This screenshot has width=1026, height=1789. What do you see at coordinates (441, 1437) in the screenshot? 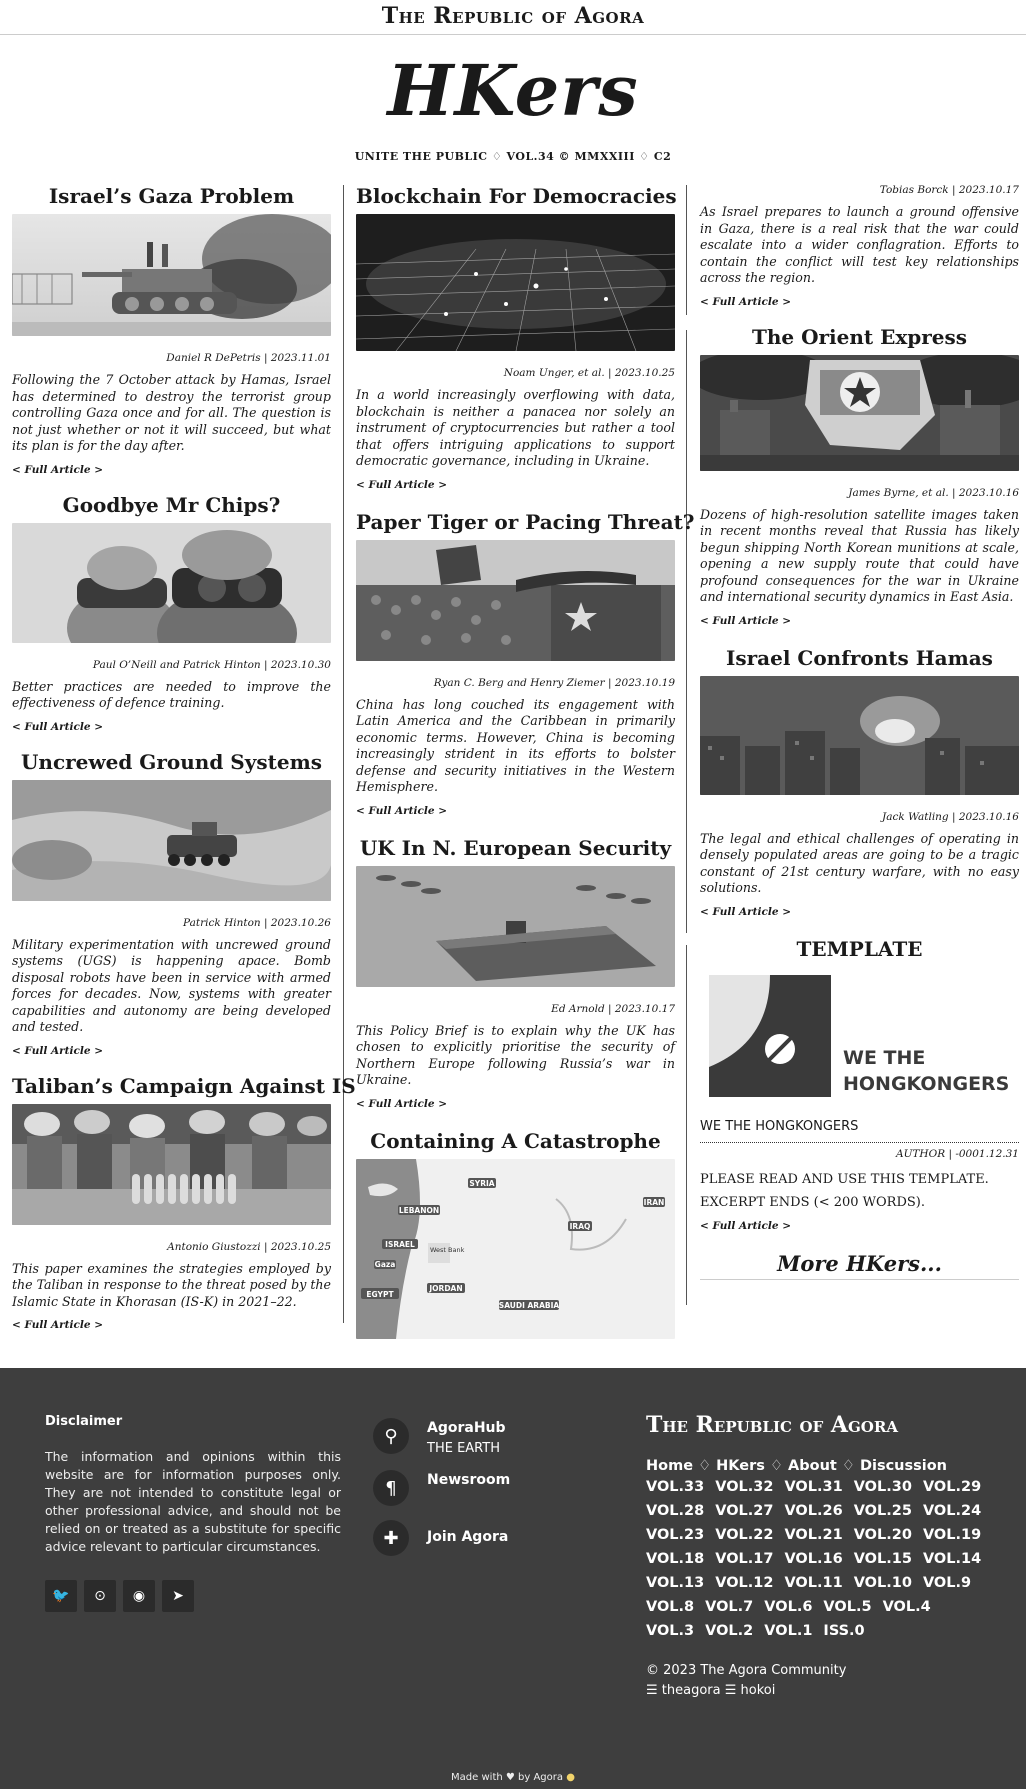
I see `agorahub-link: ⚲ AgoraHub THE EARTH` at bounding box center [441, 1437].